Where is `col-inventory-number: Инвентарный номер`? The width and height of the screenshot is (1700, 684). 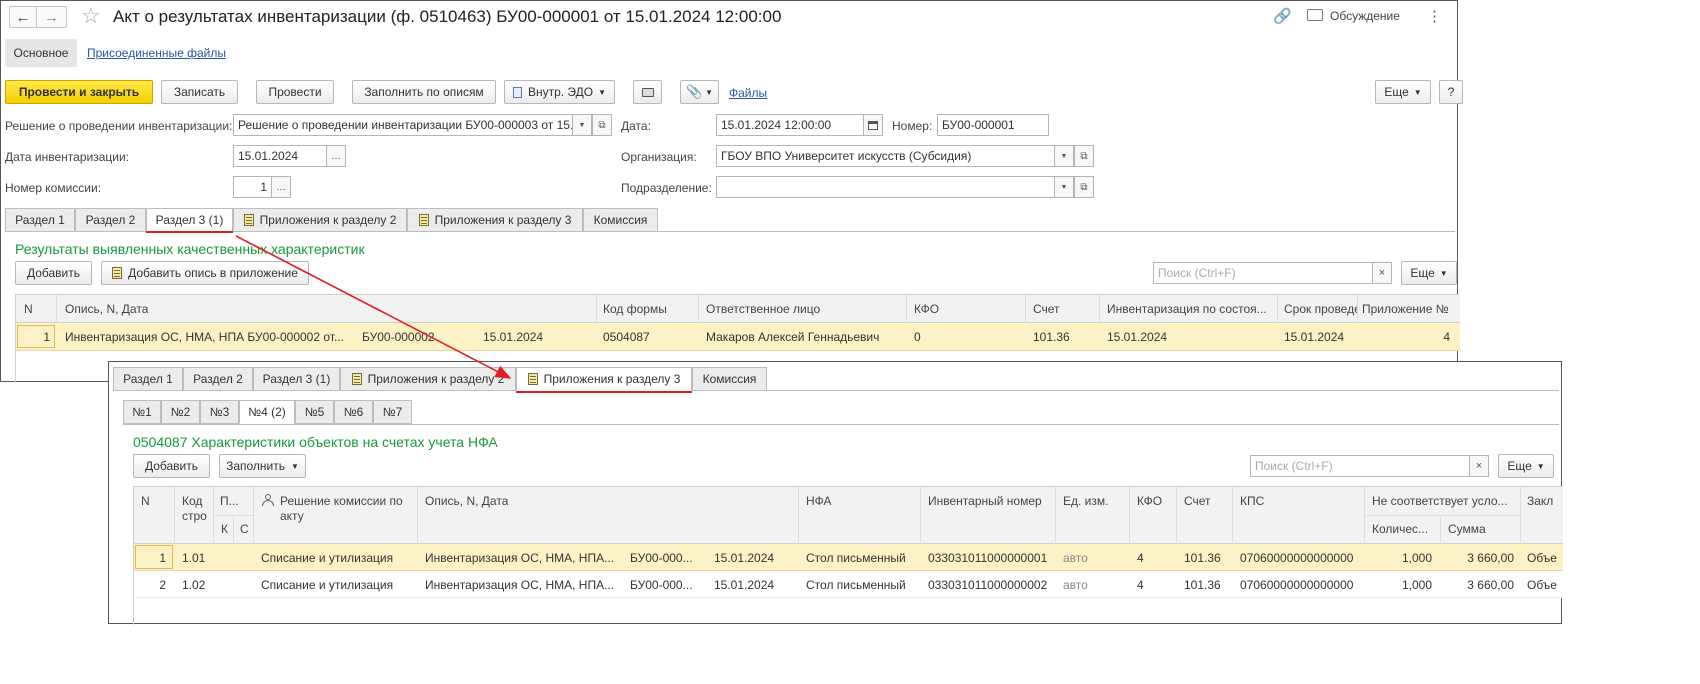 col-inventory-number: Инвентарный номер is located at coordinates (985, 501).